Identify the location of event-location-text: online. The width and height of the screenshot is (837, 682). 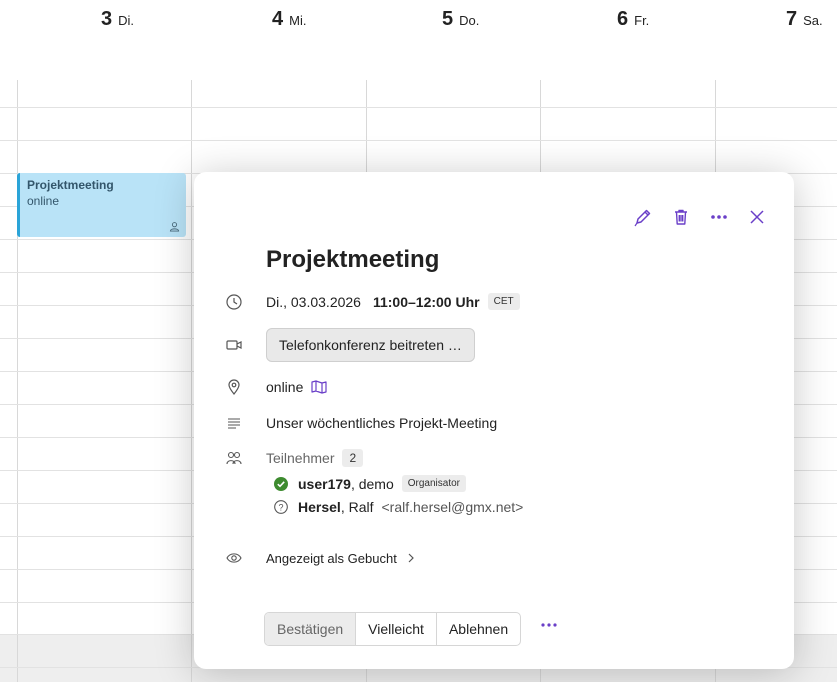
(285, 387).